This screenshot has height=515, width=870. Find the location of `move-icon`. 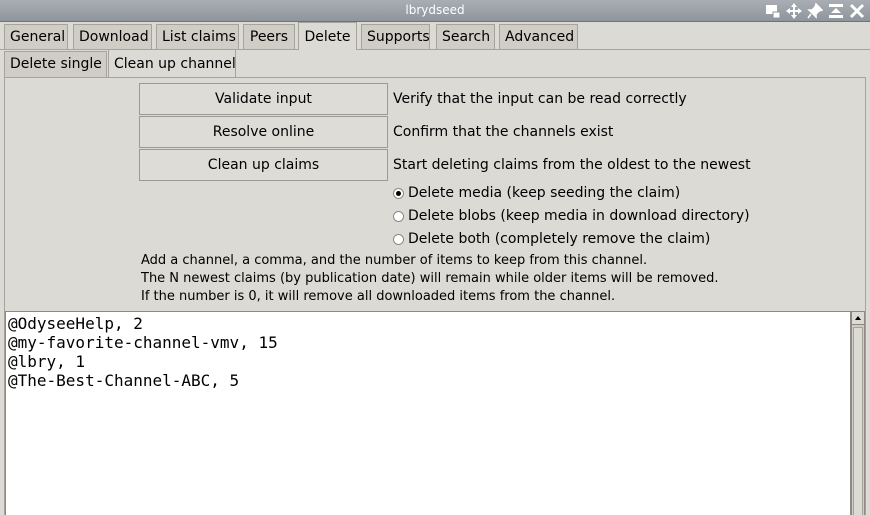

move-icon is located at coordinates (794, 11).